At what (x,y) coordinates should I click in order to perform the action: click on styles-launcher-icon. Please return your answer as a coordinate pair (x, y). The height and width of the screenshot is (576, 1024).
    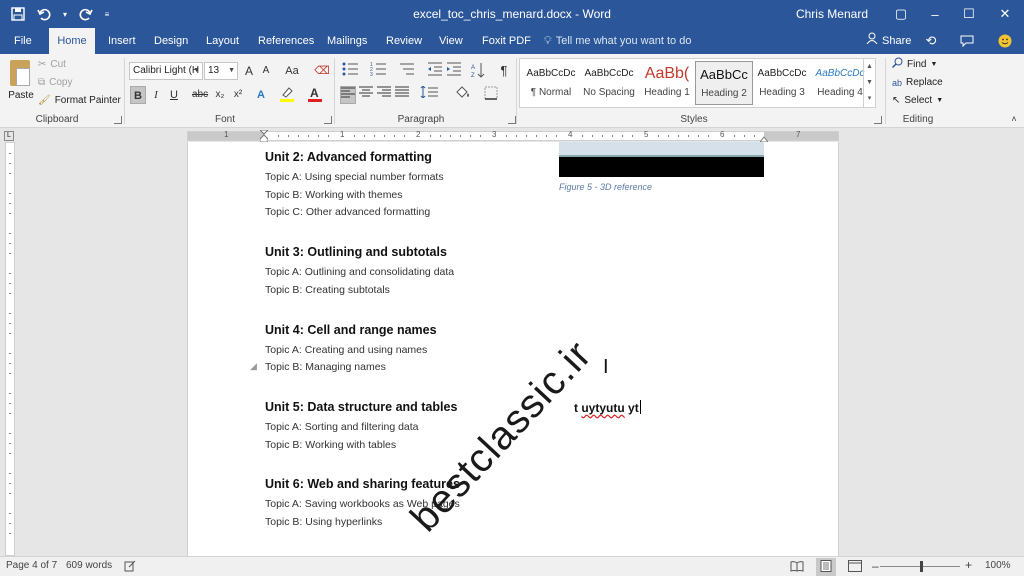
    Looking at the image, I should click on (878, 120).